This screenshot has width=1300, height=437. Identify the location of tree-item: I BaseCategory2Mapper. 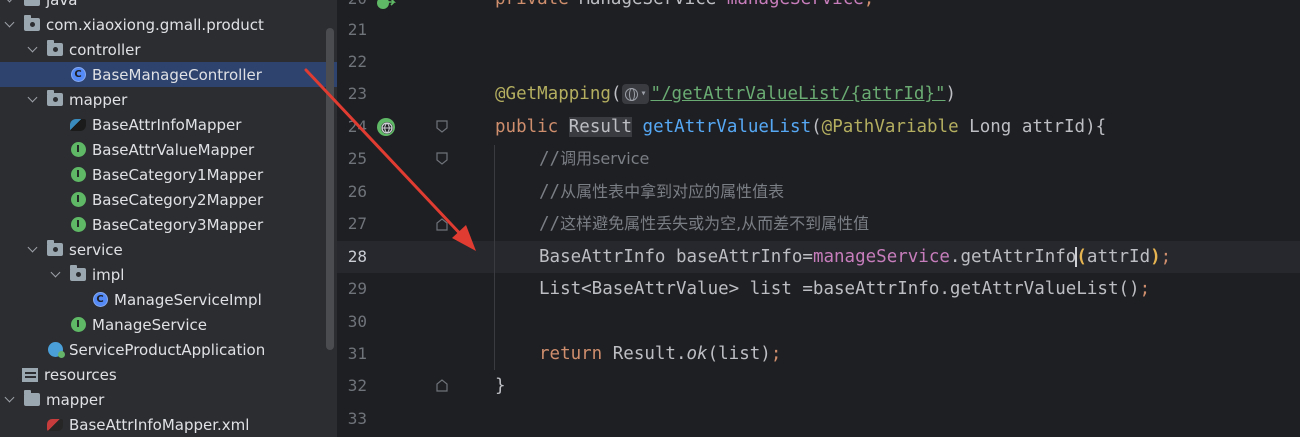
(168, 199).